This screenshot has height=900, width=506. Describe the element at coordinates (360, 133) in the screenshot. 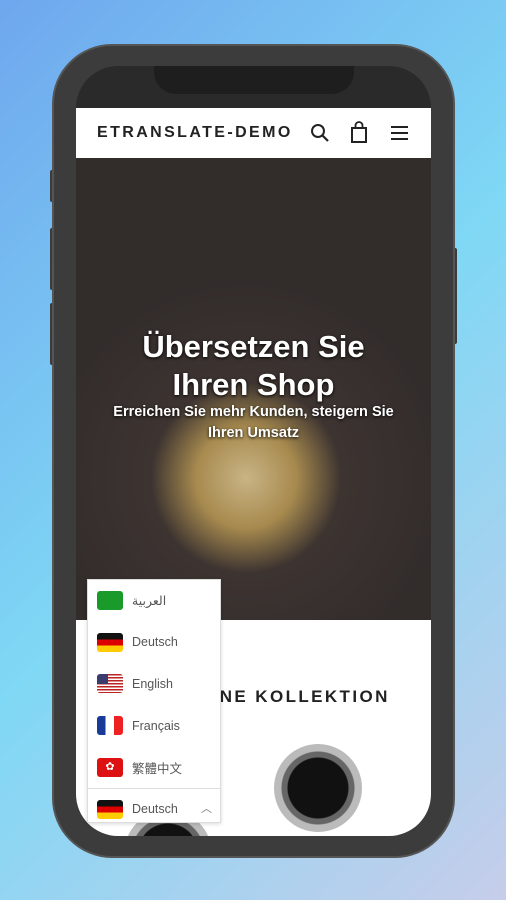

I see `bag-icon` at that location.